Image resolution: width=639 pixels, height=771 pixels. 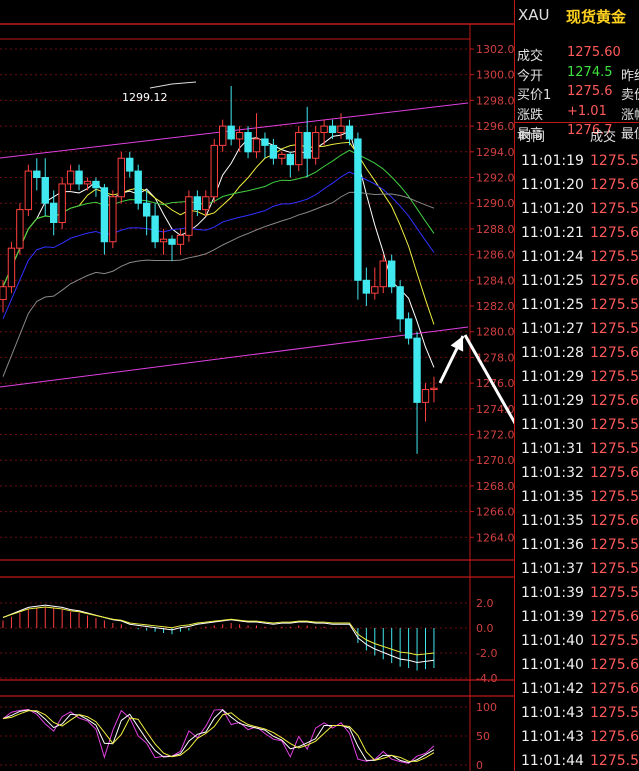 What do you see at coordinates (479, 765) in the screenshot?
I see `kdj-tick-label: 0` at bounding box center [479, 765].